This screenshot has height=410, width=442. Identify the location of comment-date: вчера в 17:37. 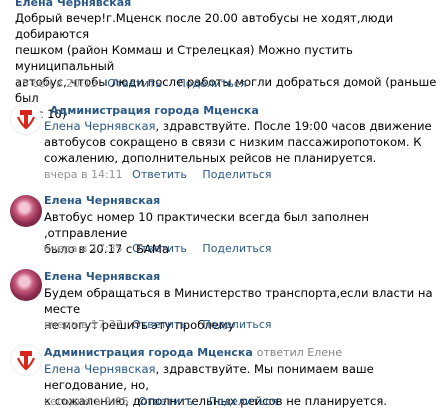
(83, 324).